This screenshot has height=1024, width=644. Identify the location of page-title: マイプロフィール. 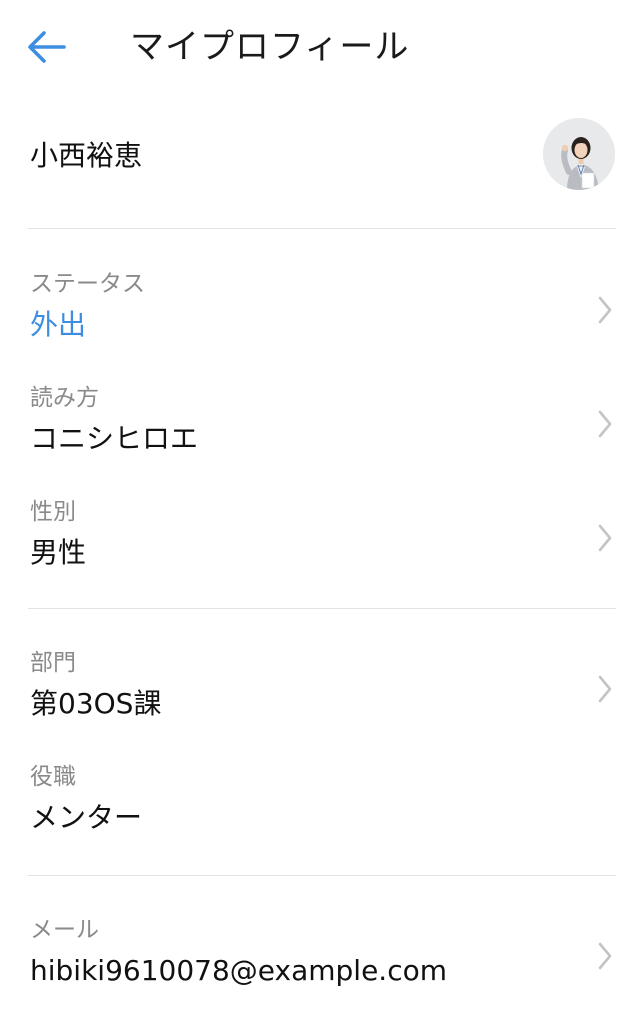
(270, 47).